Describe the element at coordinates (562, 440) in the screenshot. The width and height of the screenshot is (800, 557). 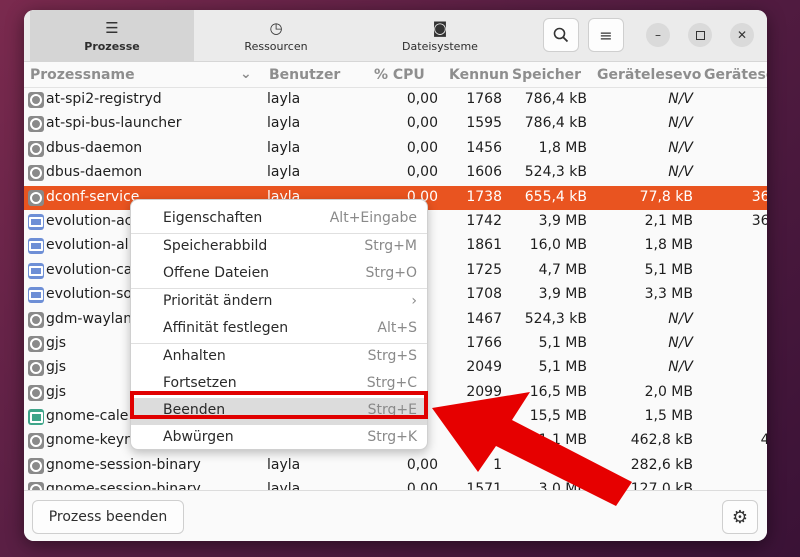
I see `cell-memory: 1,1 MB` at that location.